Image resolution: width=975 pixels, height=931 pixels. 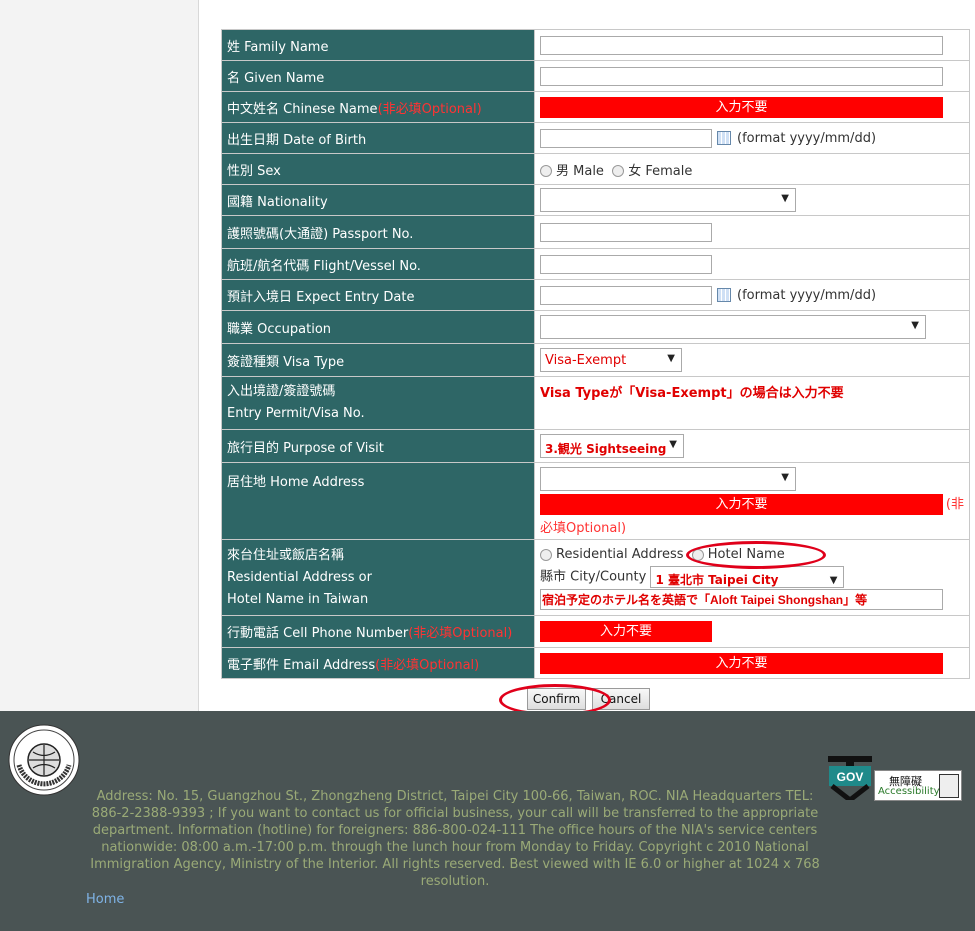 What do you see at coordinates (296, 413) in the screenshot?
I see `entry-permit-label-en: Entry Permit/Visa No.` at bounding box center [296, 413].